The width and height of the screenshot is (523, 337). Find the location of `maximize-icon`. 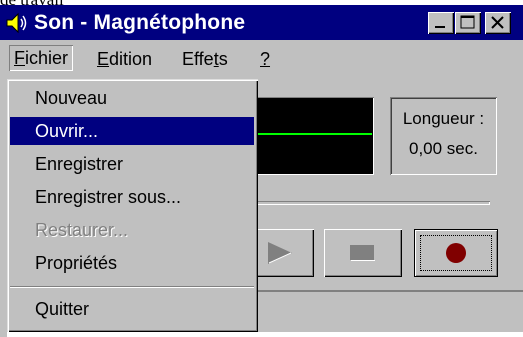

maximize-icon is located at coordinates (467, 22).